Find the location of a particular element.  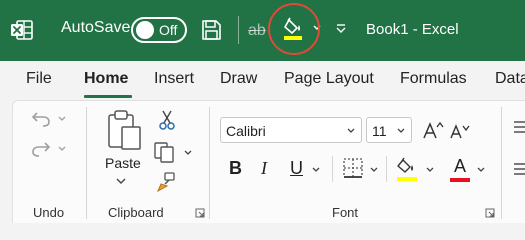

increase-font-size-icon is located at coordinates (433, 130).